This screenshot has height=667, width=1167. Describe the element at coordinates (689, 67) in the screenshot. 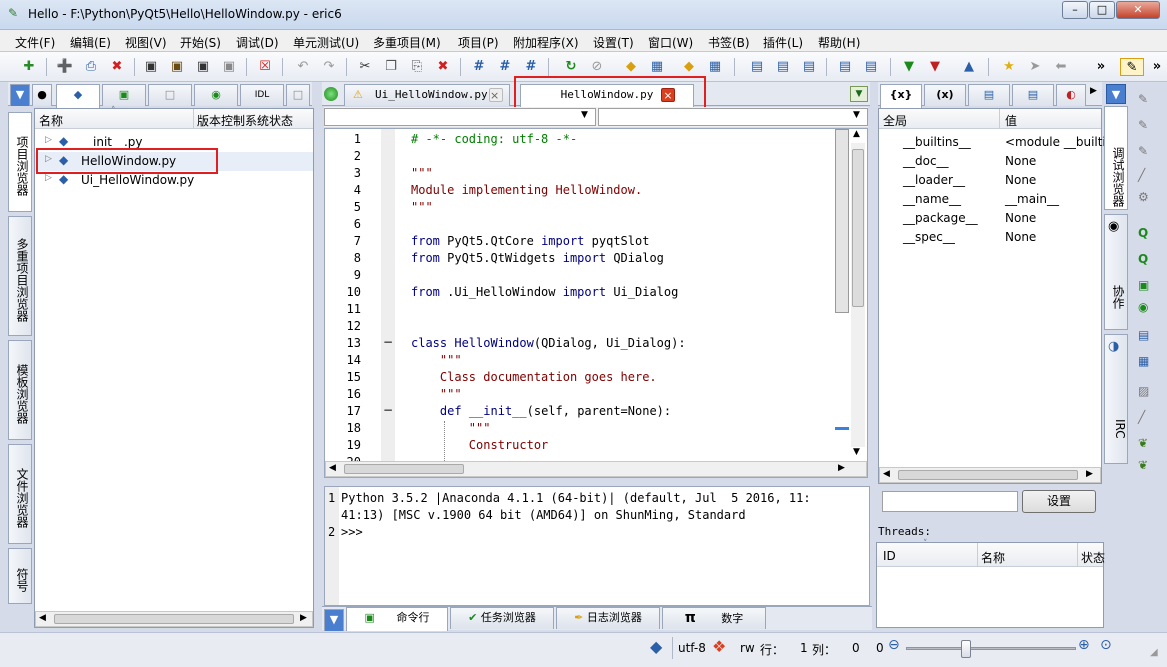

I see `debug-script-icon: ◆` at that location.